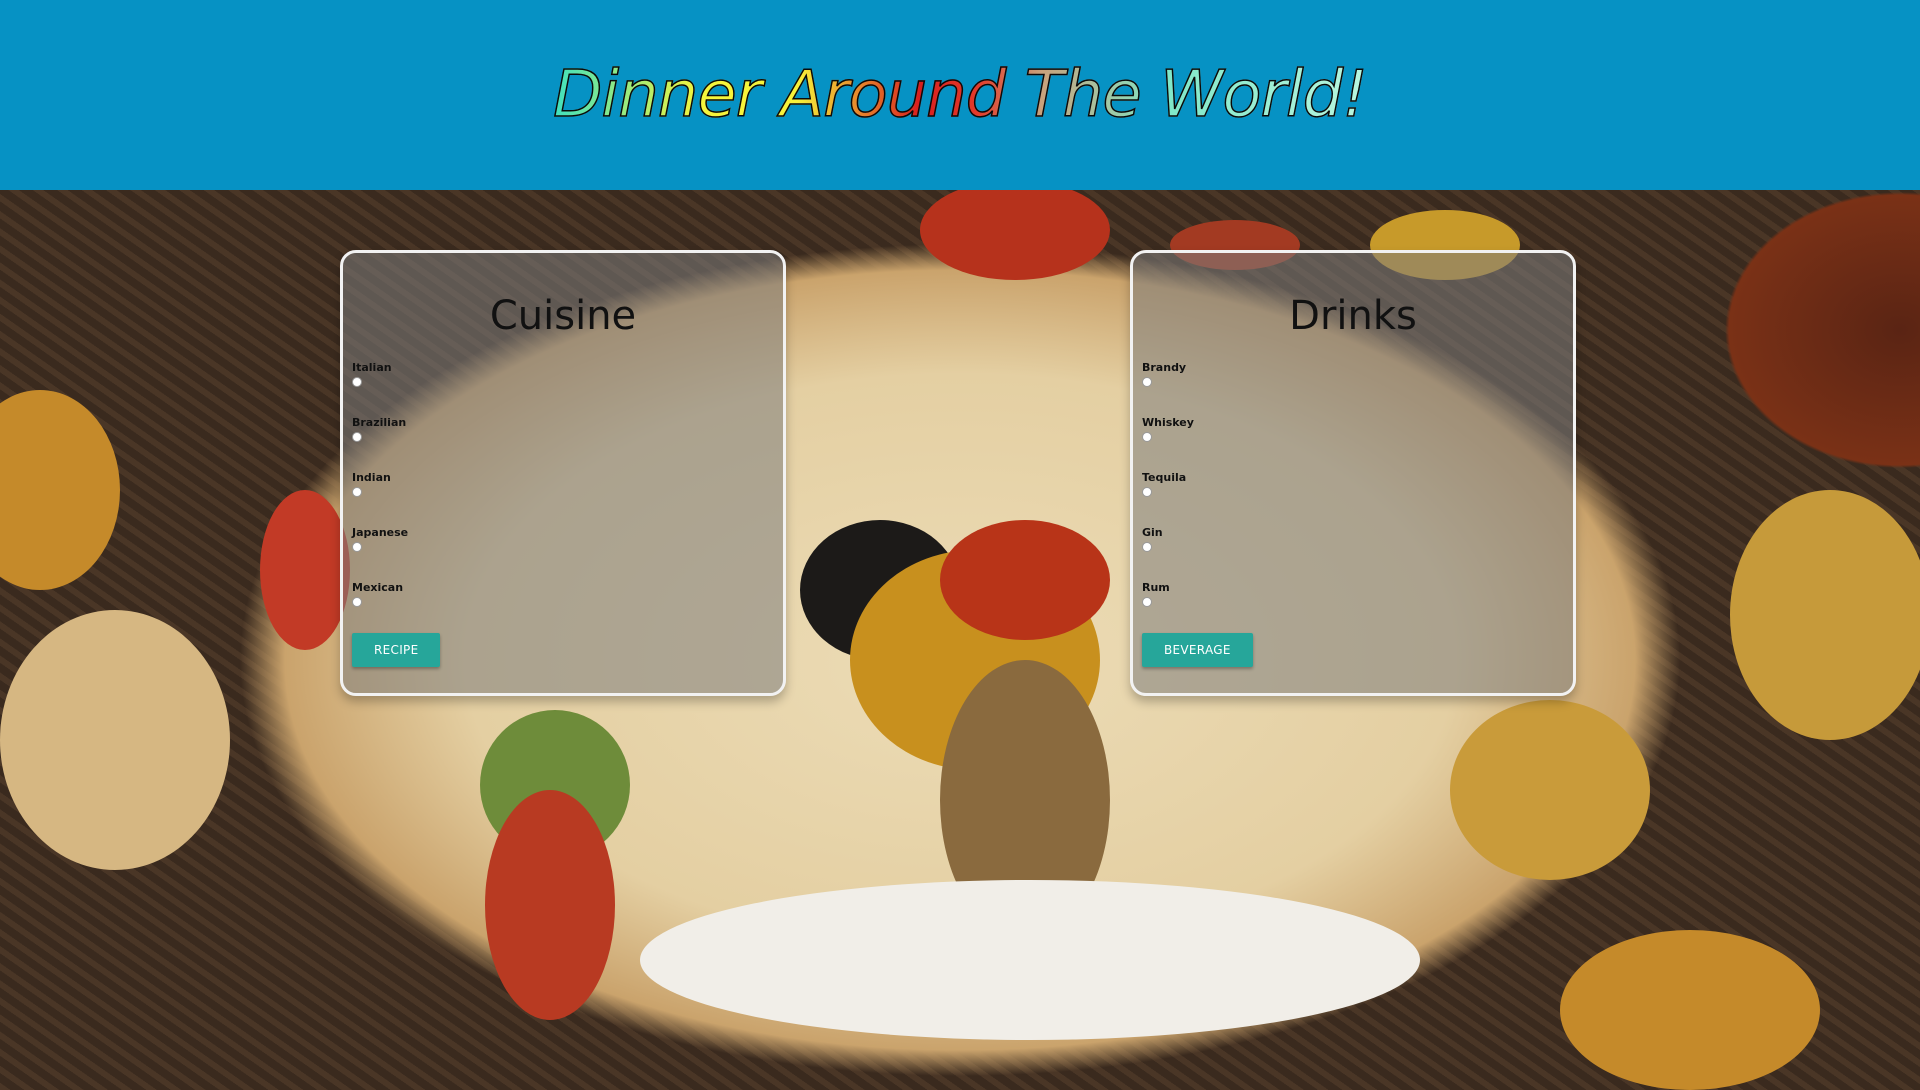 The width and height of the screenshot is (1920, 1090). I want to click on radio-label: Indian, so click(371, 477).